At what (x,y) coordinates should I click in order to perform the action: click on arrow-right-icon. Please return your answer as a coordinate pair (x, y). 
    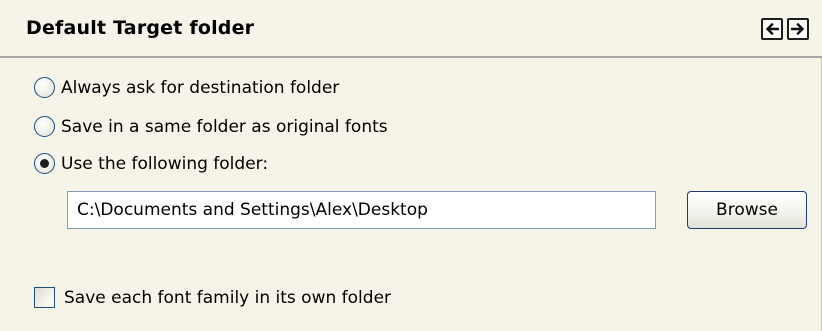
    Looking at the image, I should click on (798, 29).